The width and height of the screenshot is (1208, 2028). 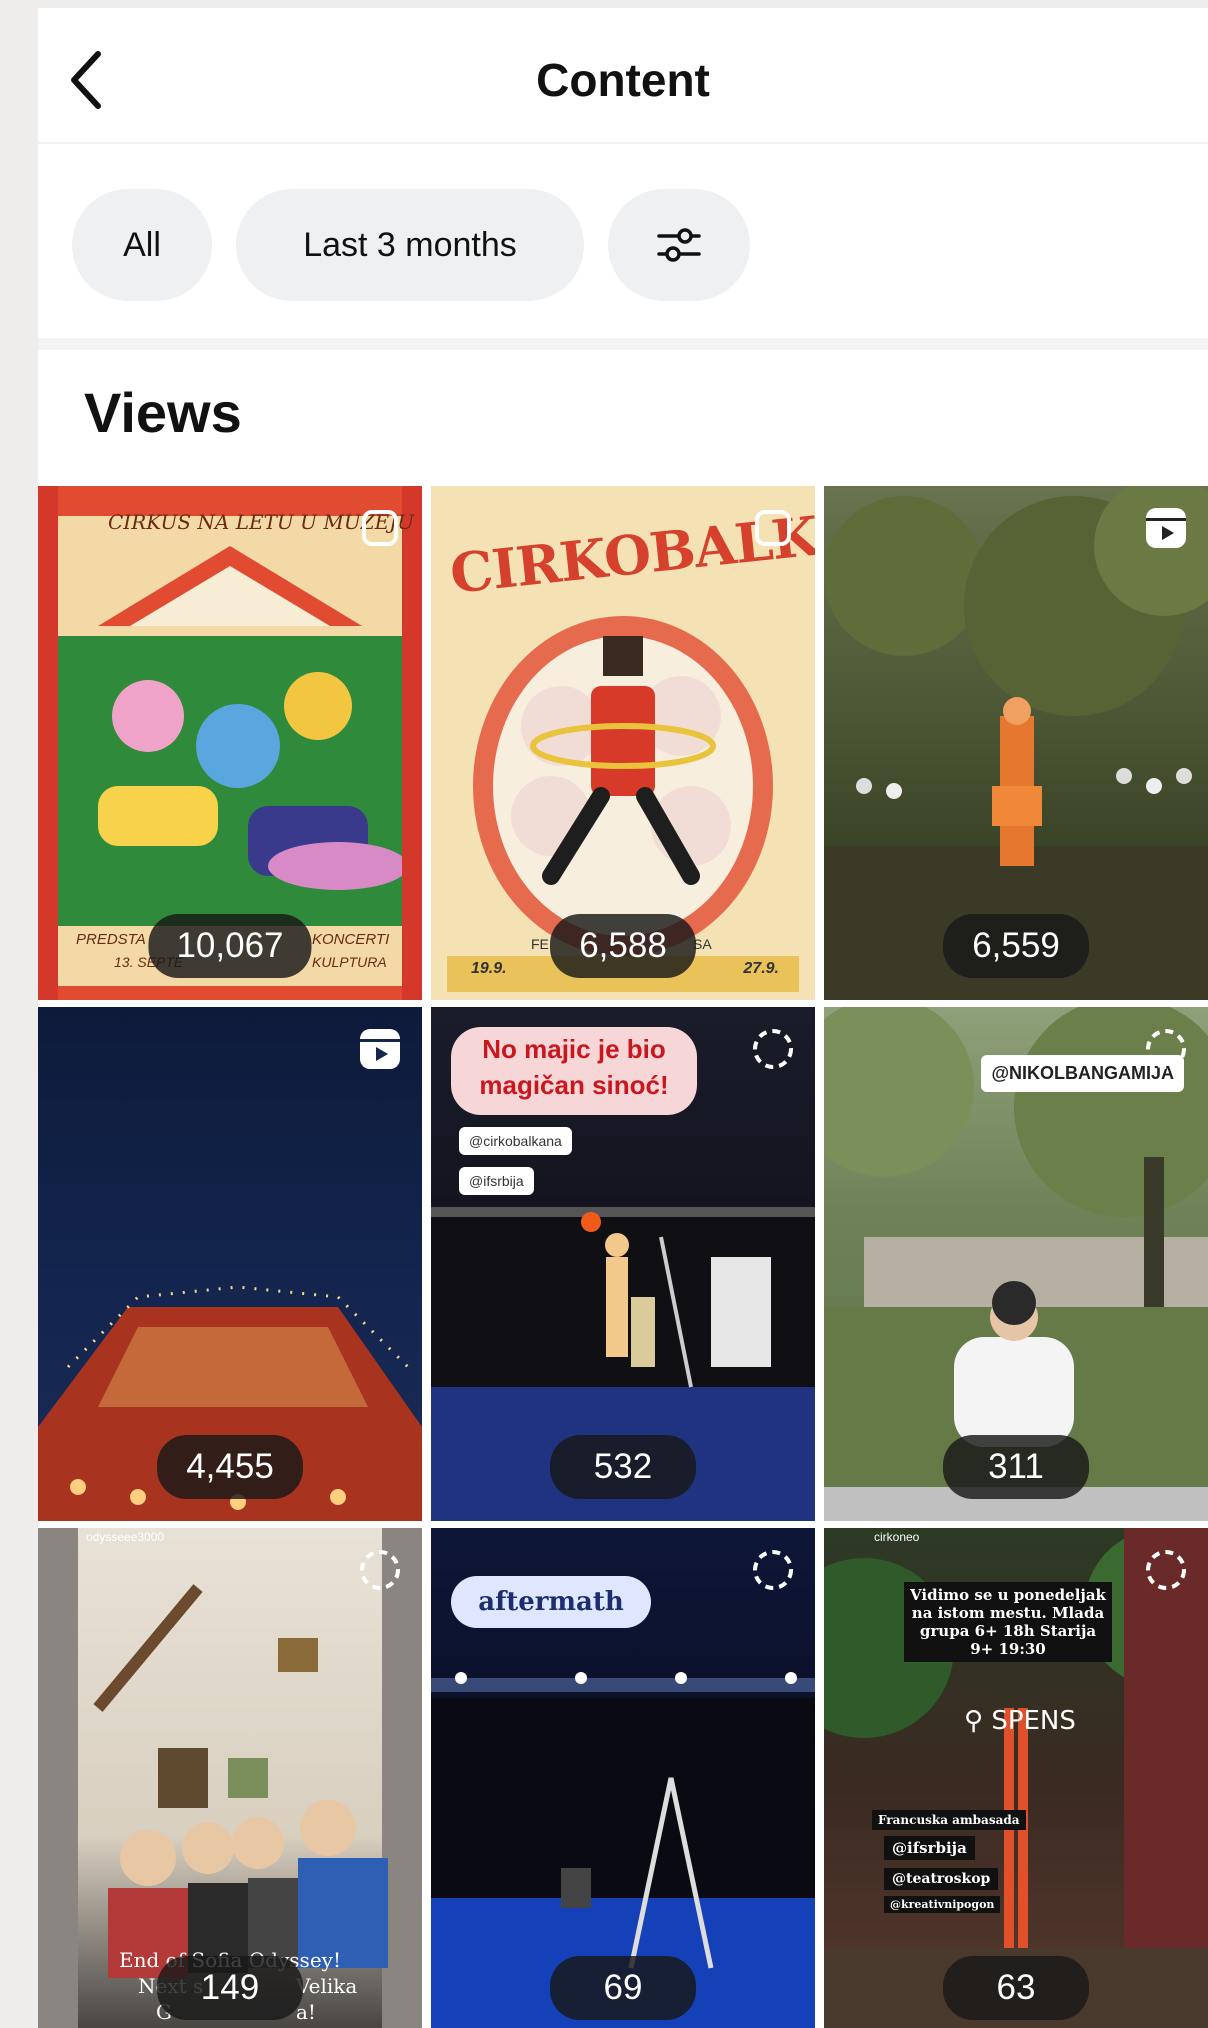 I want to click on view-count-badge: 532, so click(x=623, y=1467).